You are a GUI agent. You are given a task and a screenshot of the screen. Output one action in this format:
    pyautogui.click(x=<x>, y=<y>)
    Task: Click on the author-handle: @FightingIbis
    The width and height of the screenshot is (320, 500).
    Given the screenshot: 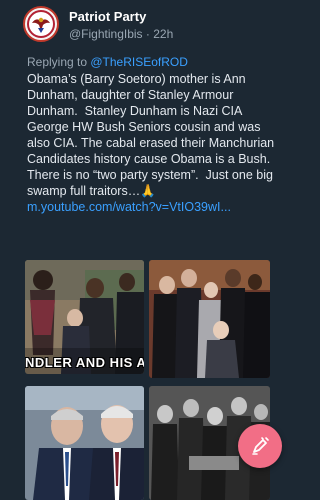 What is the action you would take?
    pyautogui.click(x=106, y=34)
    